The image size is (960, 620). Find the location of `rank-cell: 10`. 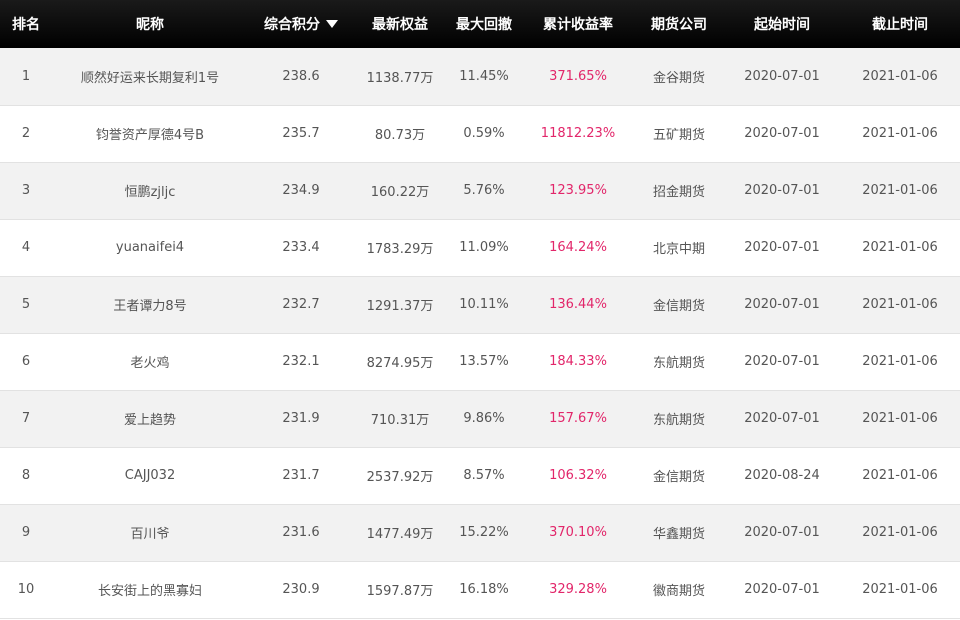

rank-cell: 10 is located at coordinates (26, 589).